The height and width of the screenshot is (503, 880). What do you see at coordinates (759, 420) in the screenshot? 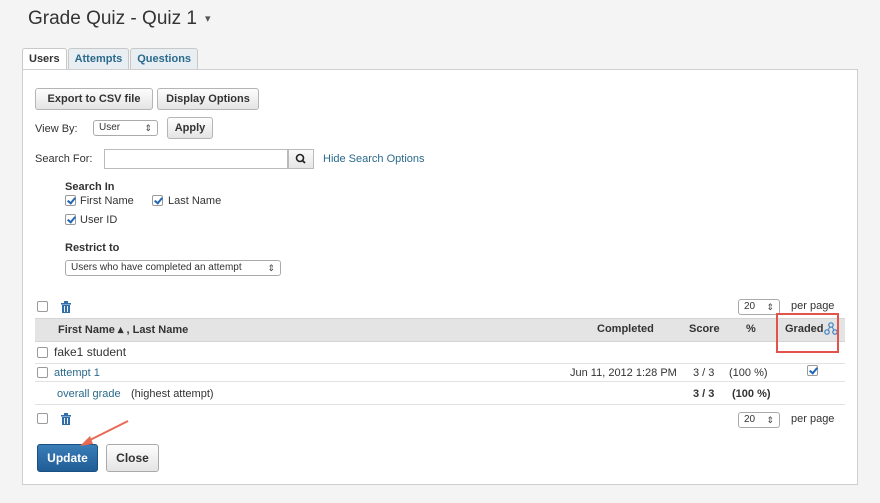
I see `per-page-select-bottom: 20 ⇕` at bounding box center [759, 420].